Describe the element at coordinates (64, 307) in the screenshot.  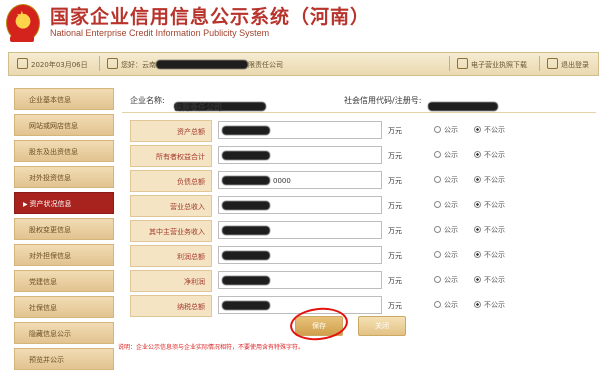
I see `sidebar-item-social-security: 社保信息` at that location.